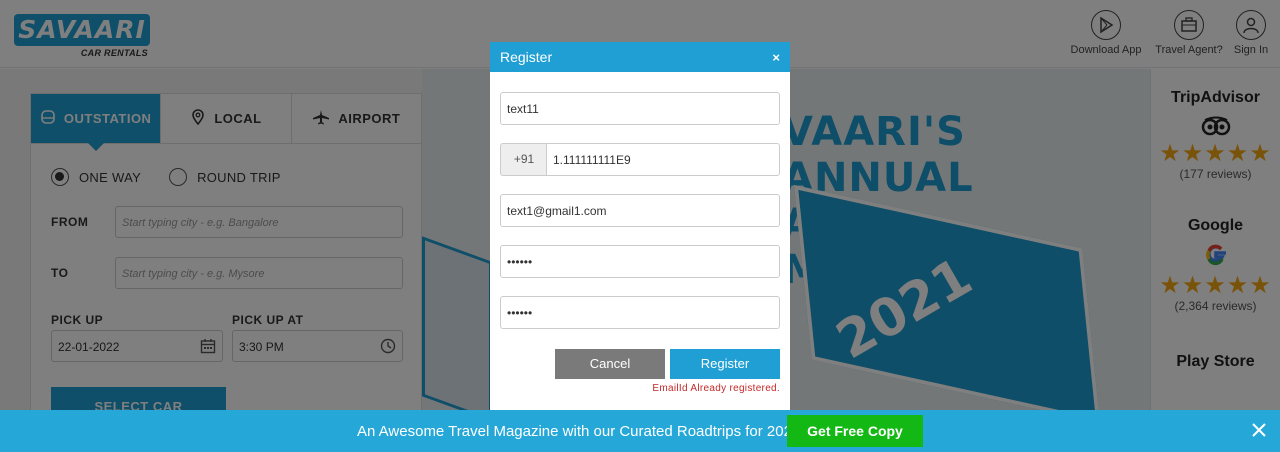  I want to click on confirm-password-input: ••••••, so click(640, 312).